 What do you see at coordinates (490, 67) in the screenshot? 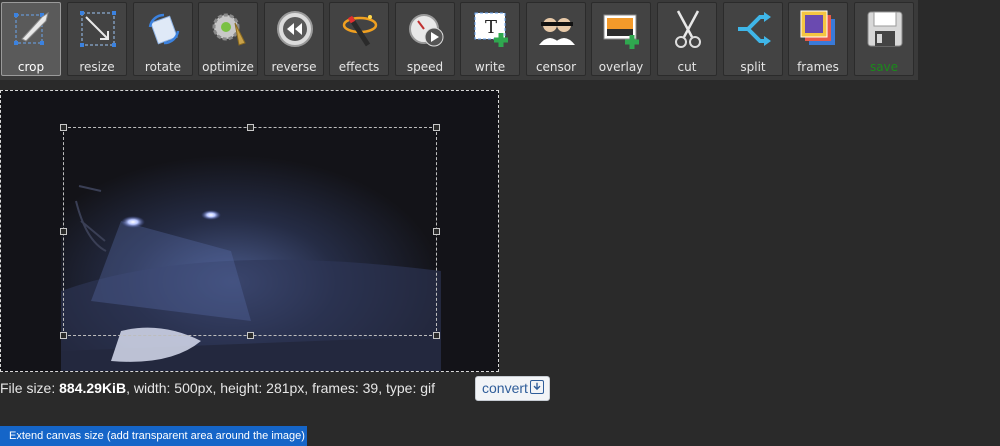
I see `tool-label: write` at bounding box center [490, 67].